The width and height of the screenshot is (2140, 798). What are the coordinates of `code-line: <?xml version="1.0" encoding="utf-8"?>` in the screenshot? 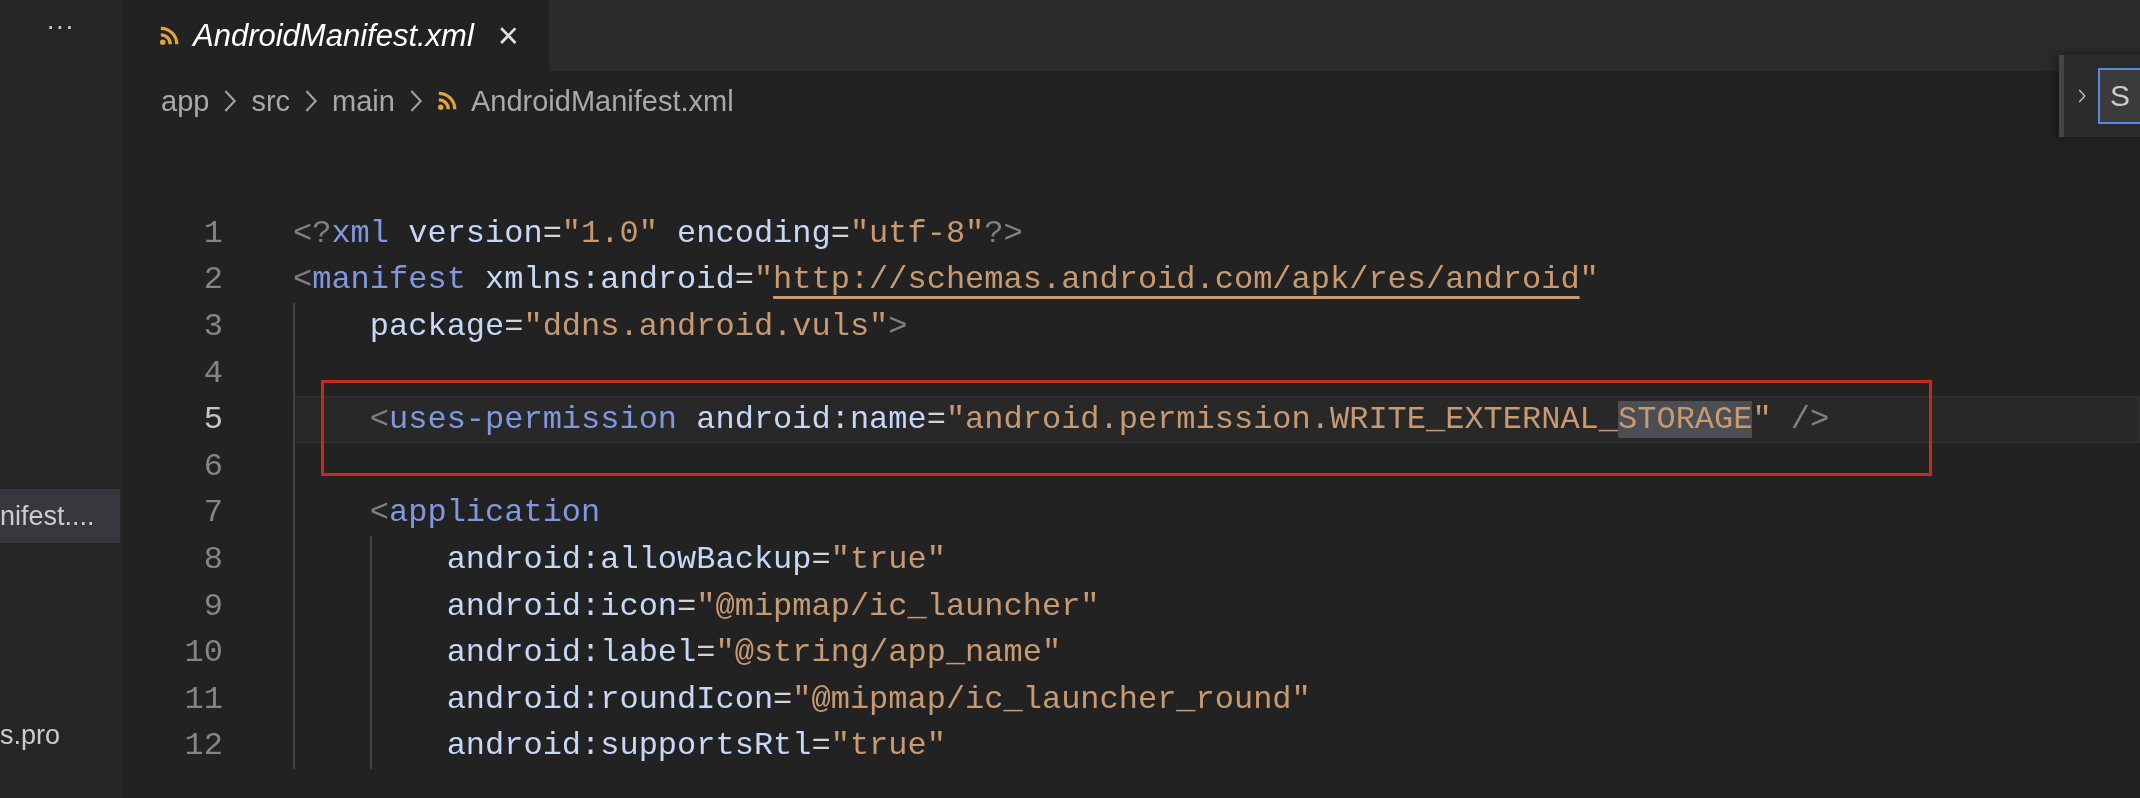 It's located at (658, 233).